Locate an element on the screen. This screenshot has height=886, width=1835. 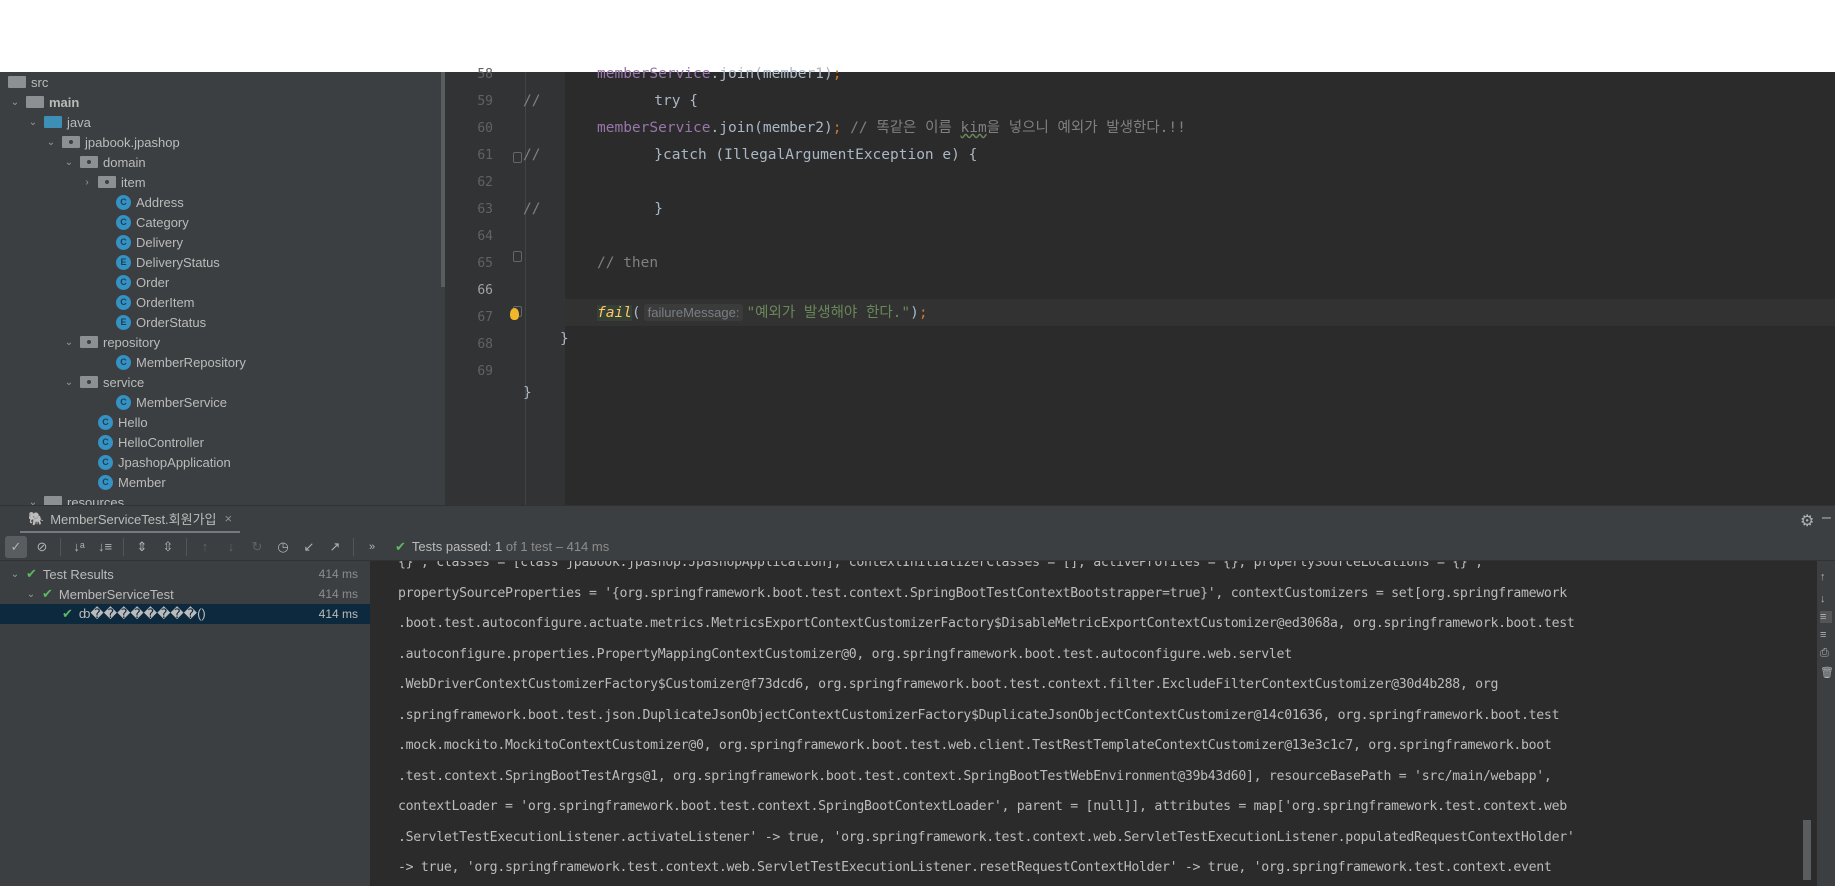
code-line-61: // }catch (IllegalArgumentException e) { is located at coordinates (750, 155).